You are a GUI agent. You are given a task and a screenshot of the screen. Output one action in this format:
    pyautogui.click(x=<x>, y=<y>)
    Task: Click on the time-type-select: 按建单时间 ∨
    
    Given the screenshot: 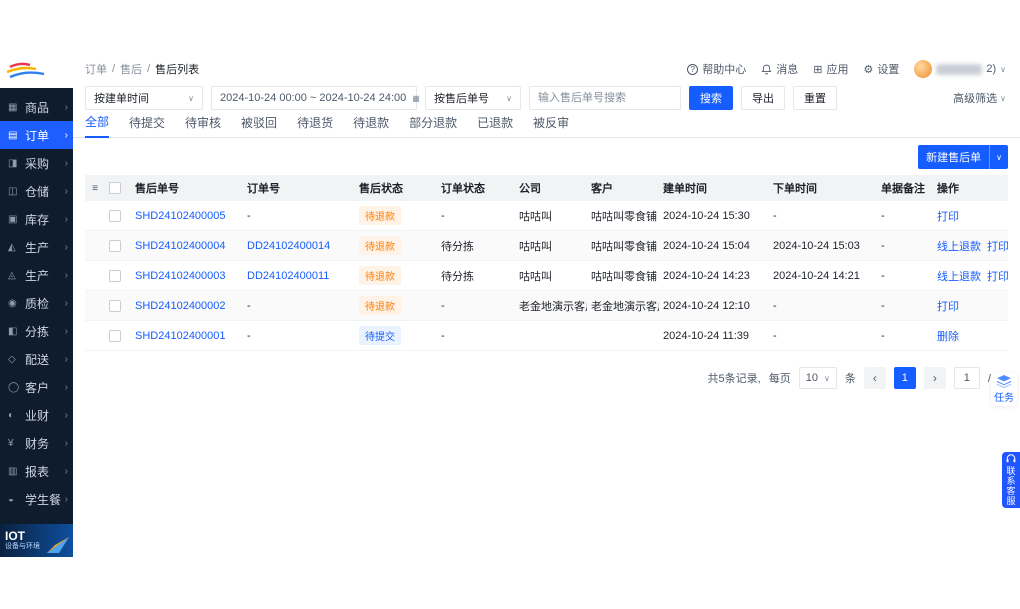 What is the action you would take?
    pyautogui.click(x=144, y=98)
    